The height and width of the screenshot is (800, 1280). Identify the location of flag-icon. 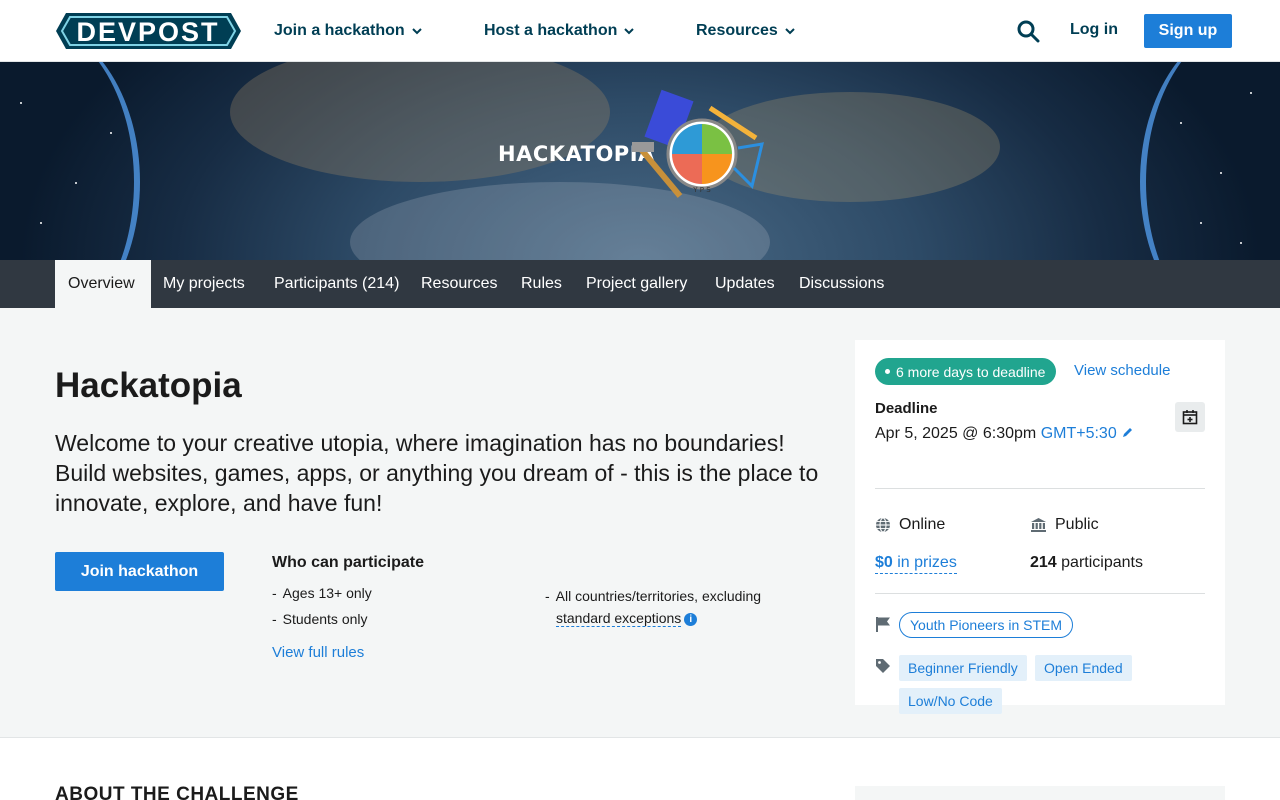
(883, 624).